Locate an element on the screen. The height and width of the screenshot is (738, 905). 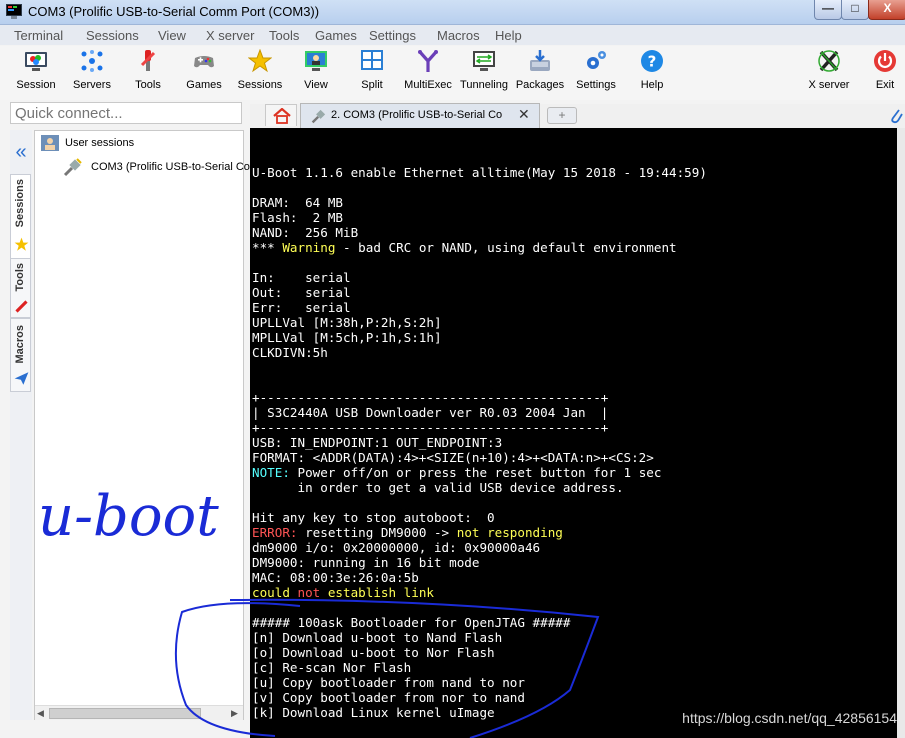
tree-item-com3: COM3 (Prolific USB-to-Serial Co is located at coordinates (156, 167).